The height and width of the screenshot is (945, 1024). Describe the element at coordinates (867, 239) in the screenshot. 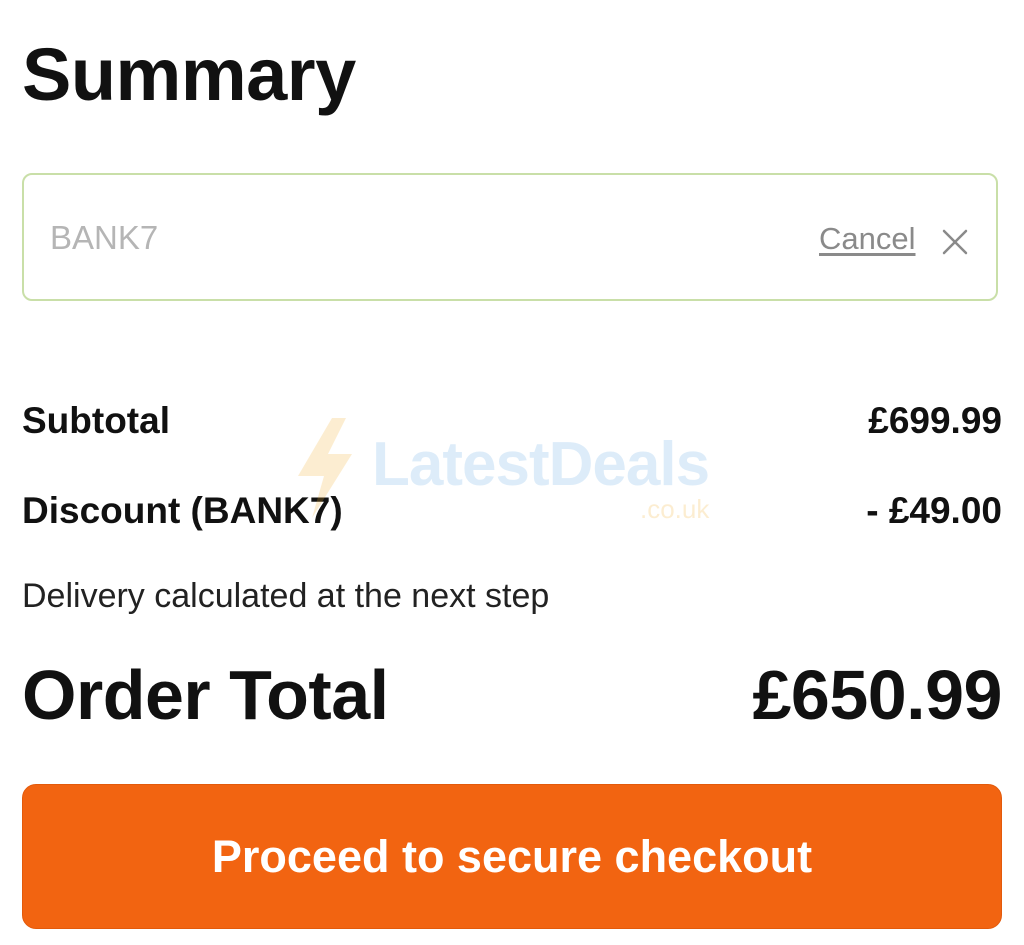

I see `cancel-promo-link: Cancel` at that location.